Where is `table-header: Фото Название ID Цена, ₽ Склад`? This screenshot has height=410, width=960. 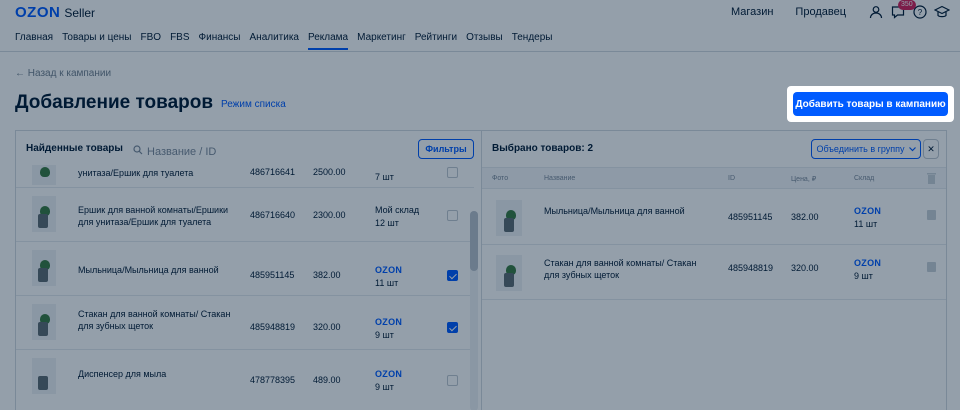 table-header: Фото Название ID Цена, ₽ Склад is located at coordinates (714, 178).